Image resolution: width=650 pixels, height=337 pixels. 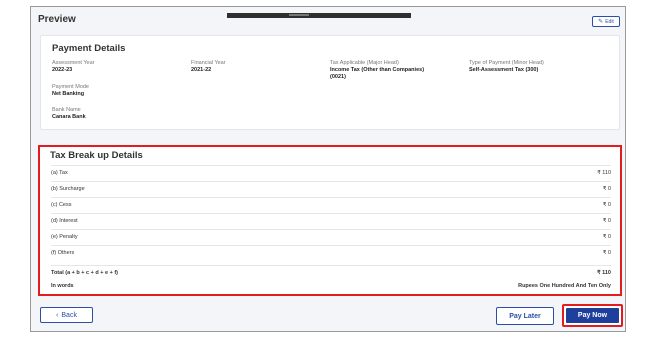 What do you see at coordinates (604, 273) in the screenshot?
I see `total-row-amount: ₹ 110` at bounding box center [604, 273].